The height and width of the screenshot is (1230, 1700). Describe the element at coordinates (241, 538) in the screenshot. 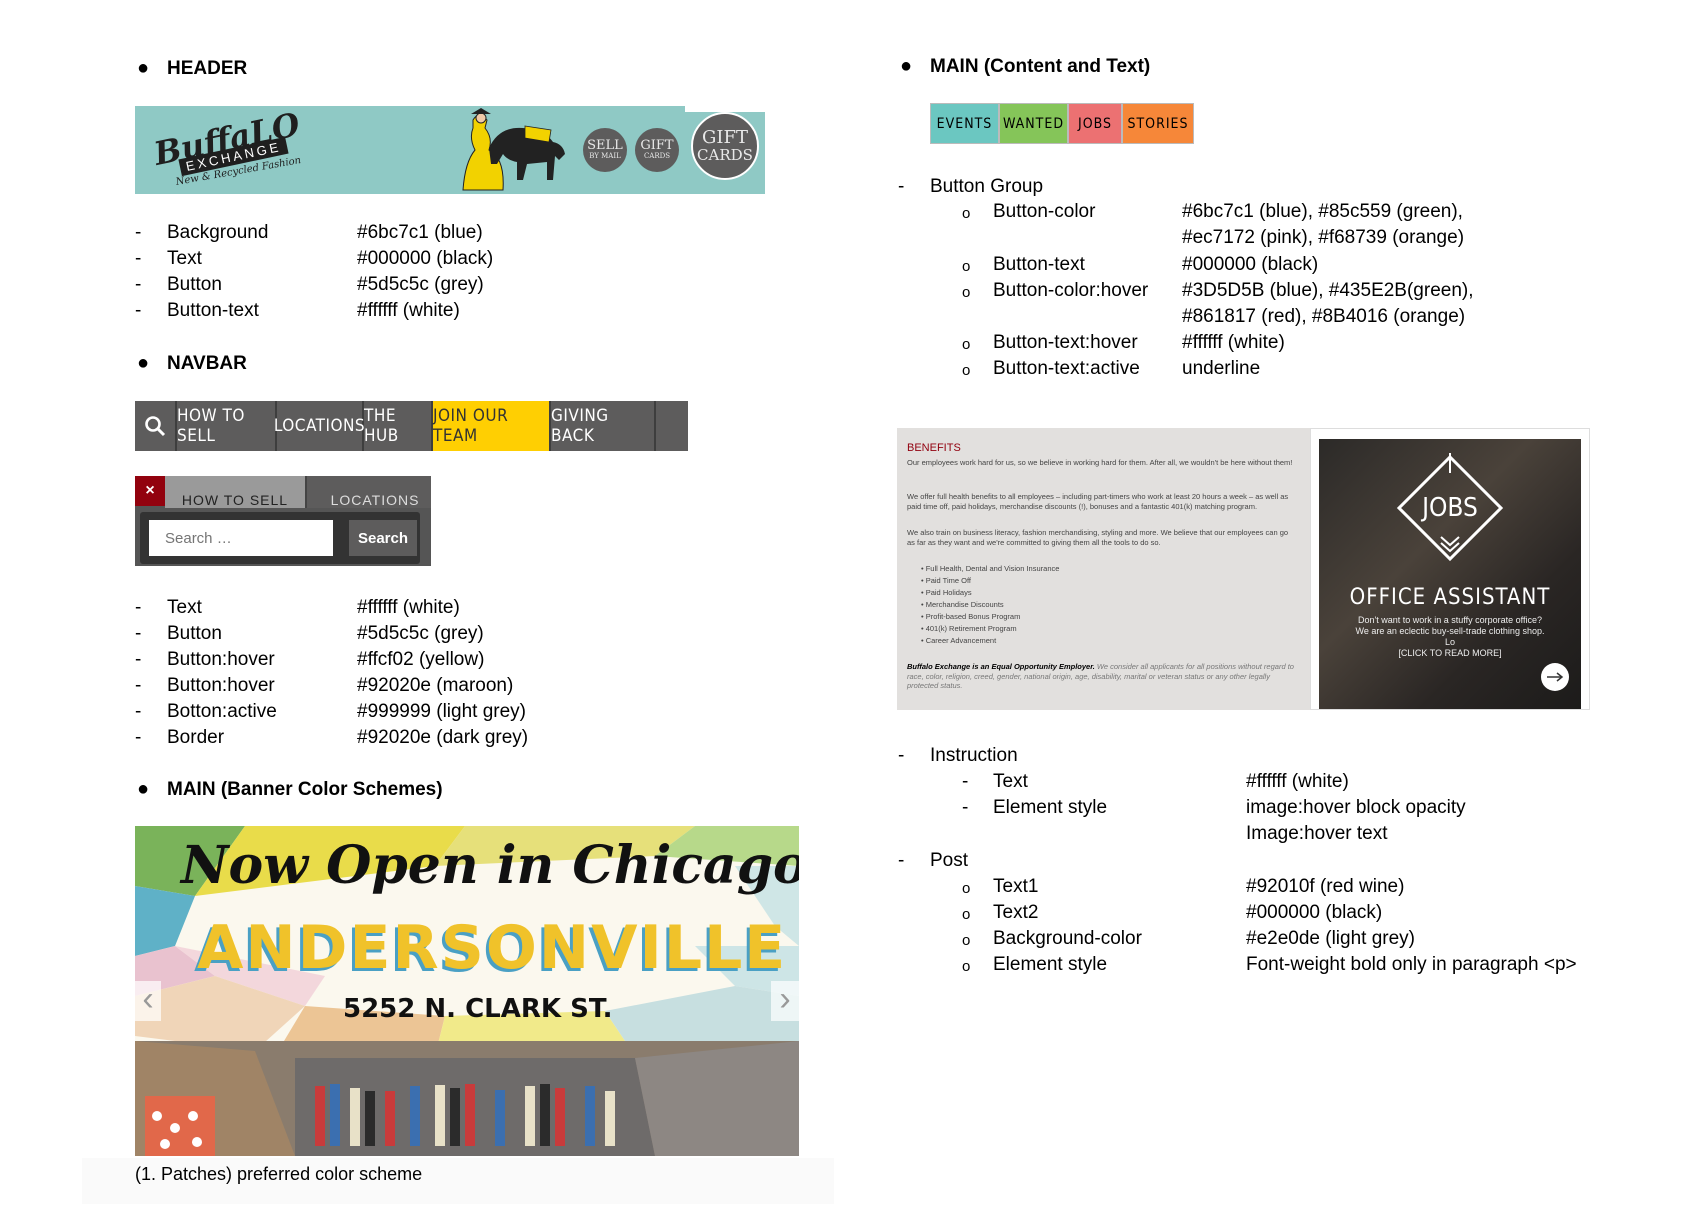

I see `search-input` at that location.